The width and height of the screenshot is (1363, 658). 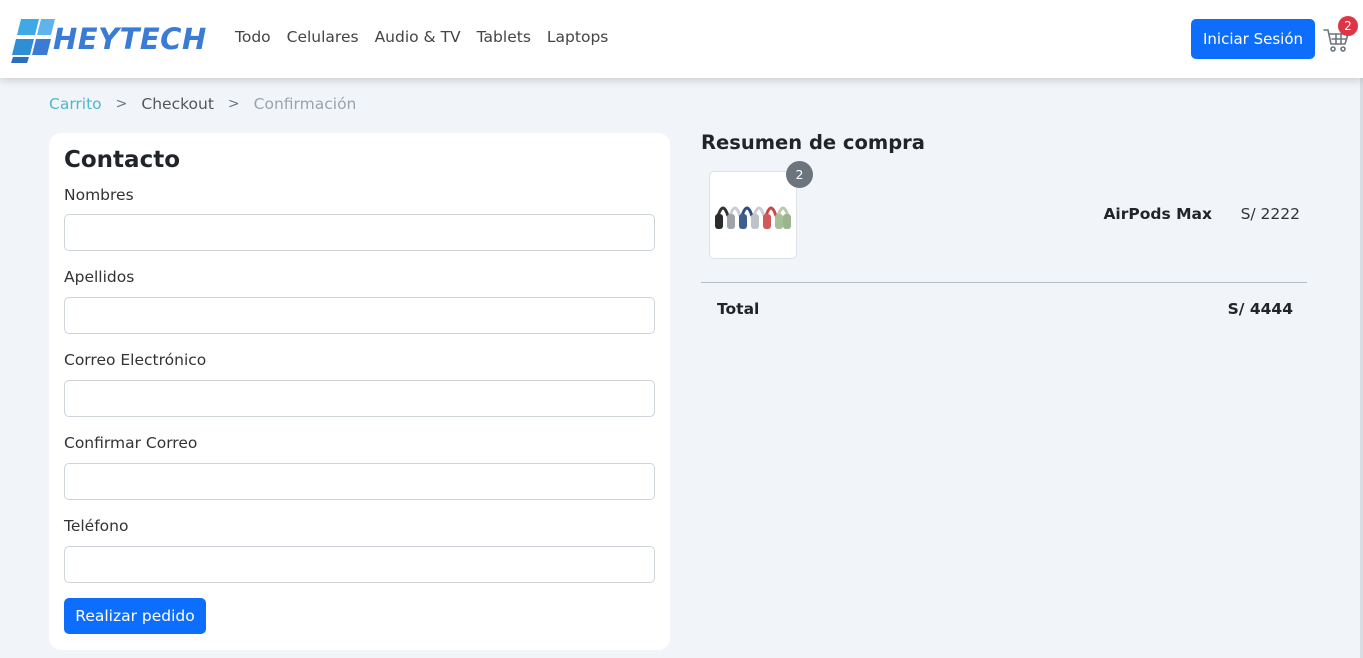 What do you see at coordinates (1004, 282) in the screenshot?
I see `summary-divider` at bounding box center [1004, 282].